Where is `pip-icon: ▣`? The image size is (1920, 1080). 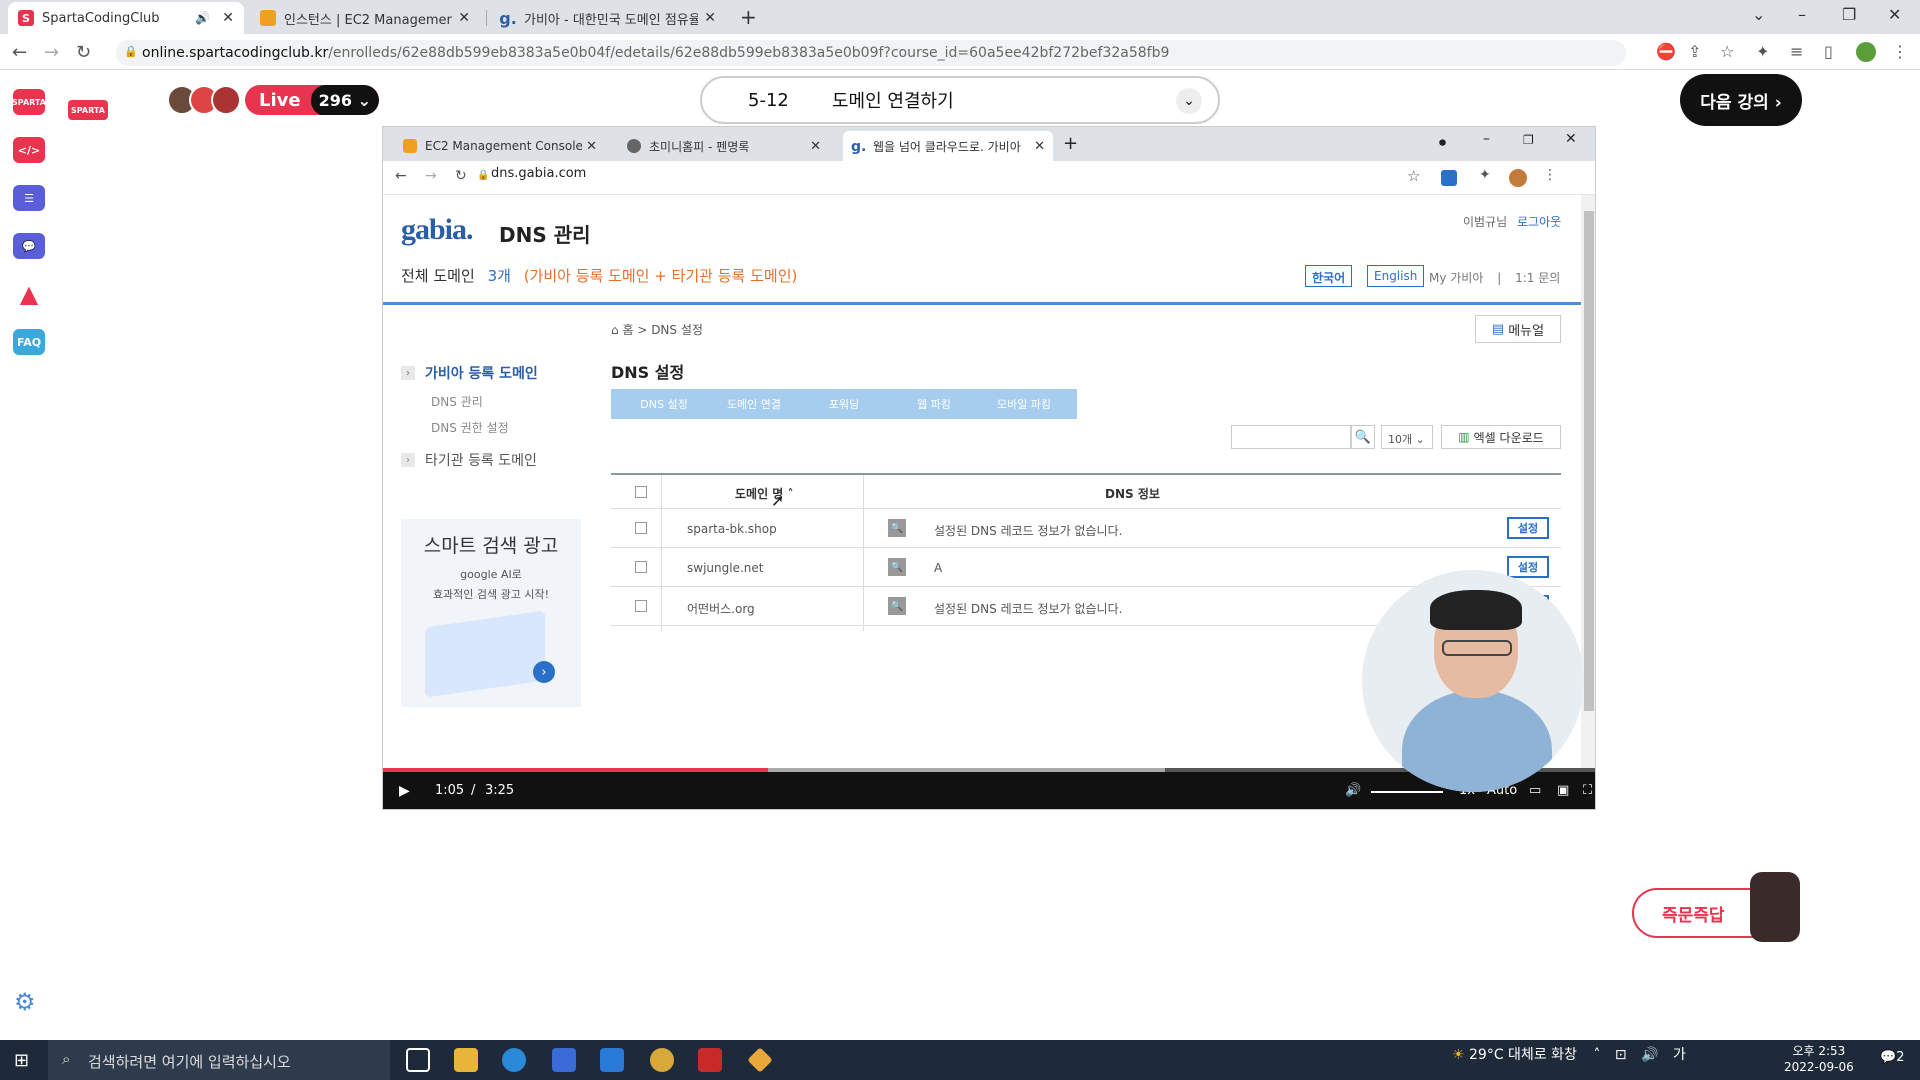 pip-icon: ▣ is located at coordinates (1563, 790).